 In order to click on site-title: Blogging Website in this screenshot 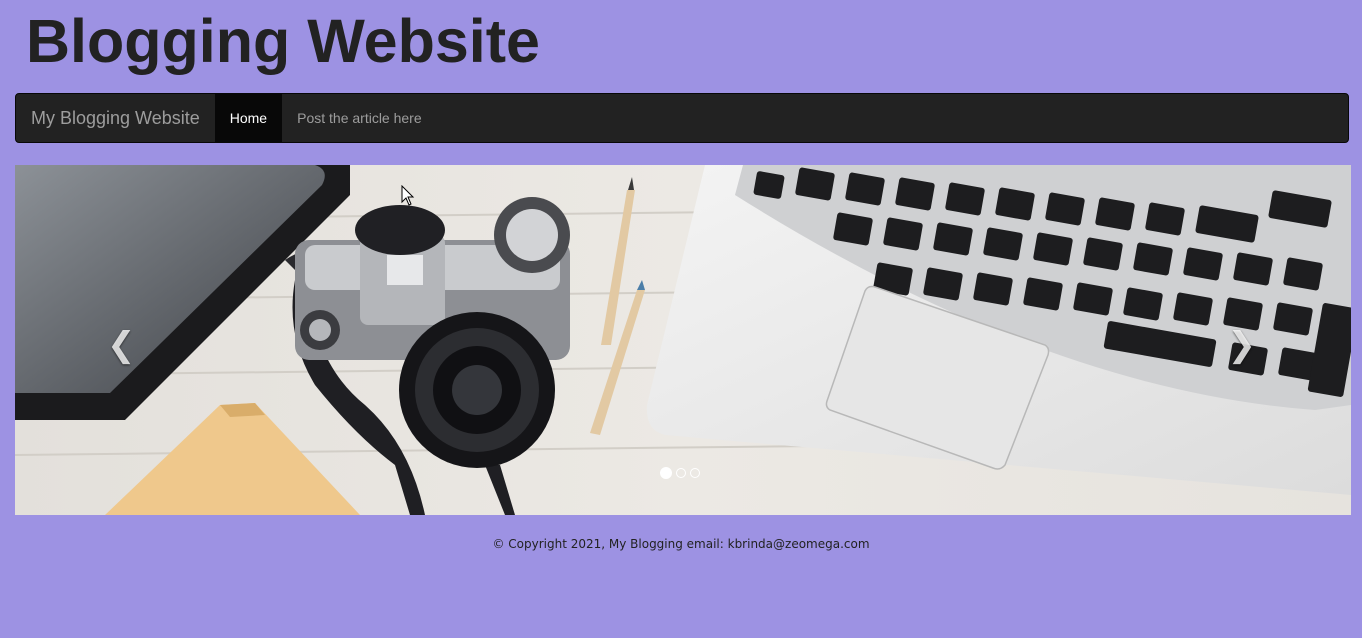, I will do `click(283, 41)`.